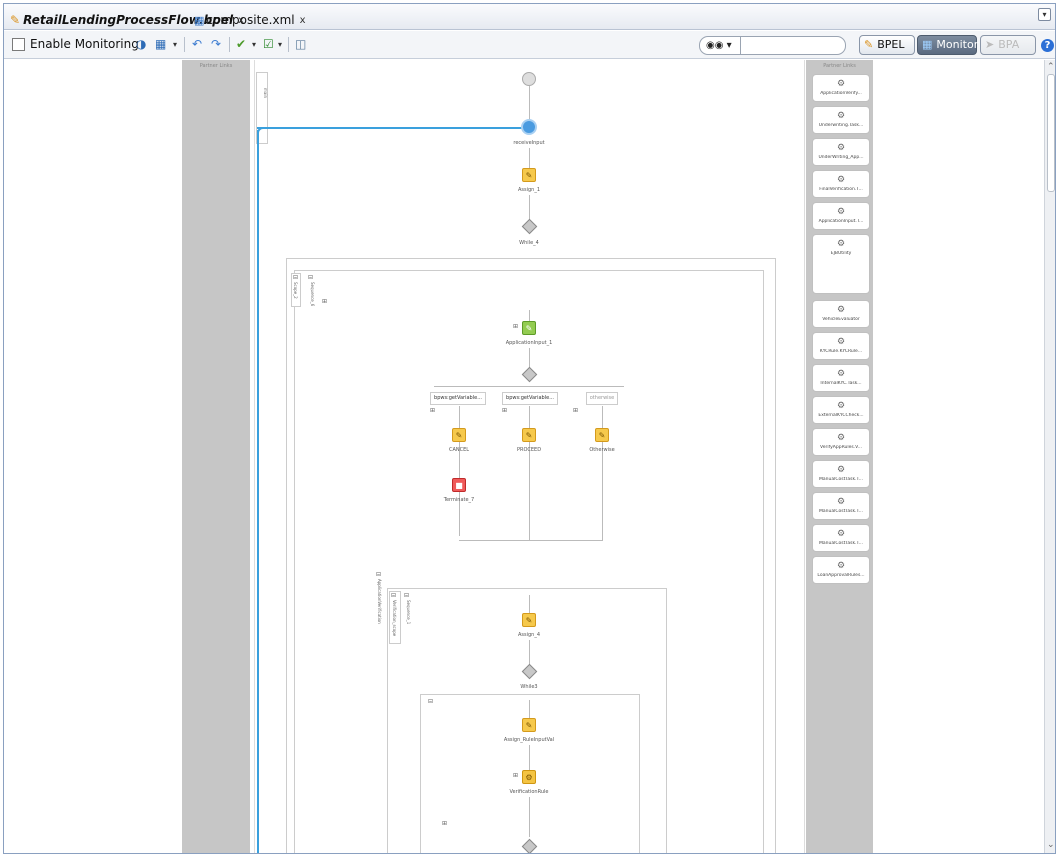 This screenshot has width=1058, height=856. I want to click on scrollbar-thumb, so click(1051, 133).